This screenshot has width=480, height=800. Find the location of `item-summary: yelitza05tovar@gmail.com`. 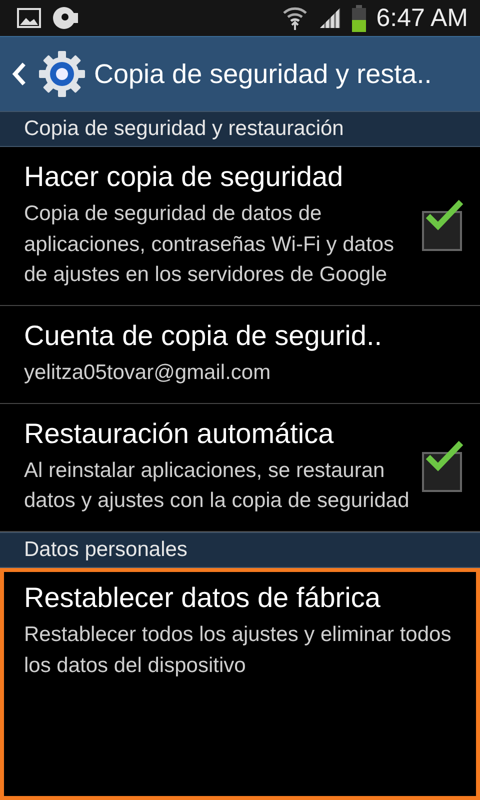

item-summary: yelitza05tovar@gmail.com is located at coordinates (148, 373).